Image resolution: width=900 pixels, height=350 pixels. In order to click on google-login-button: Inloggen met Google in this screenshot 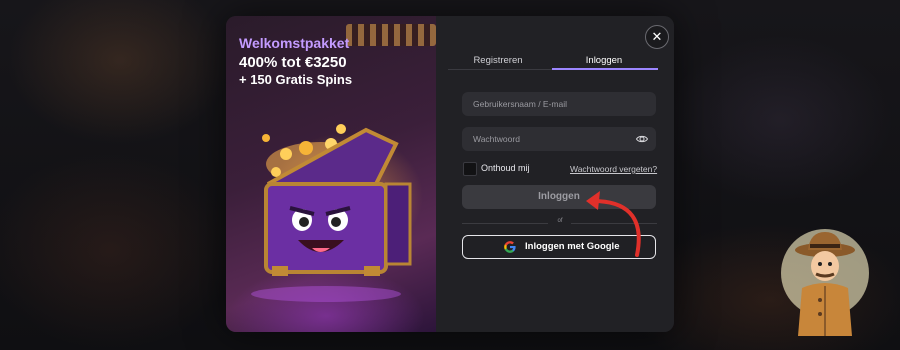, I will do `click(559, 247)`.